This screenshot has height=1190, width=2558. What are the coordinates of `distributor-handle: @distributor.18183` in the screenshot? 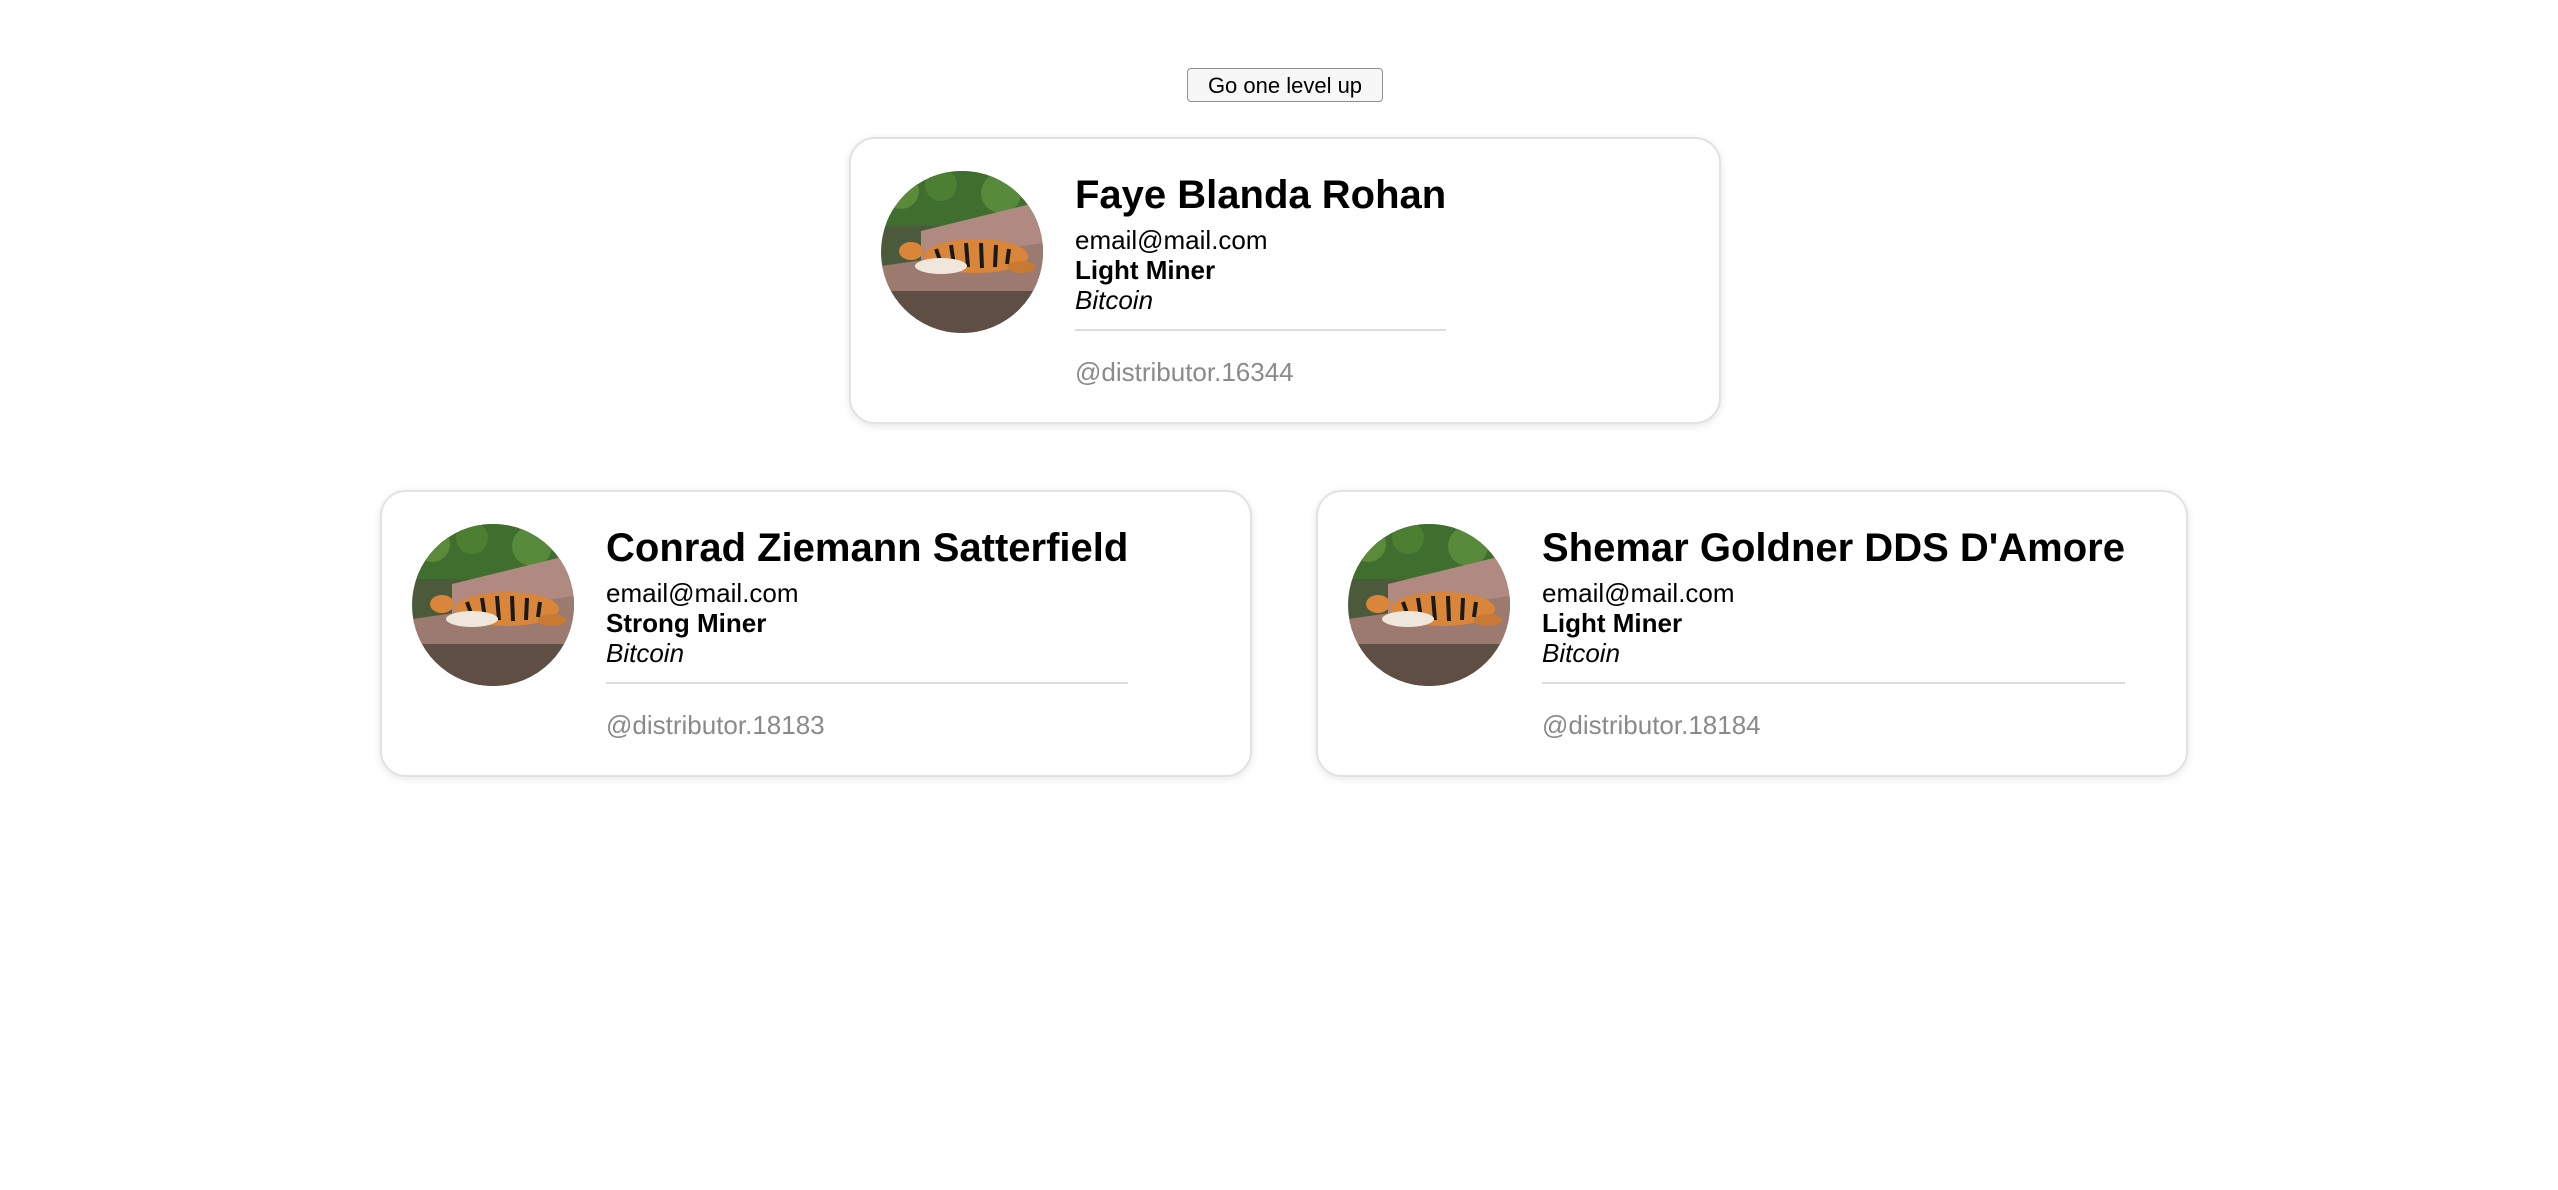 It's located at (715, 725).